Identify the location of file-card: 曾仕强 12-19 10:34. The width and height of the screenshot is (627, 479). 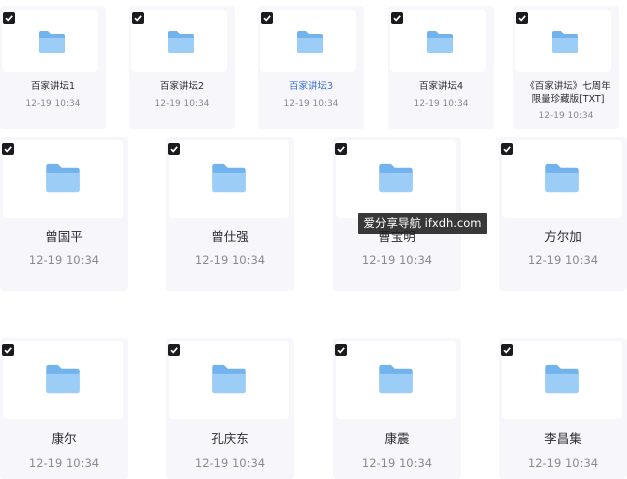
(230, 214).